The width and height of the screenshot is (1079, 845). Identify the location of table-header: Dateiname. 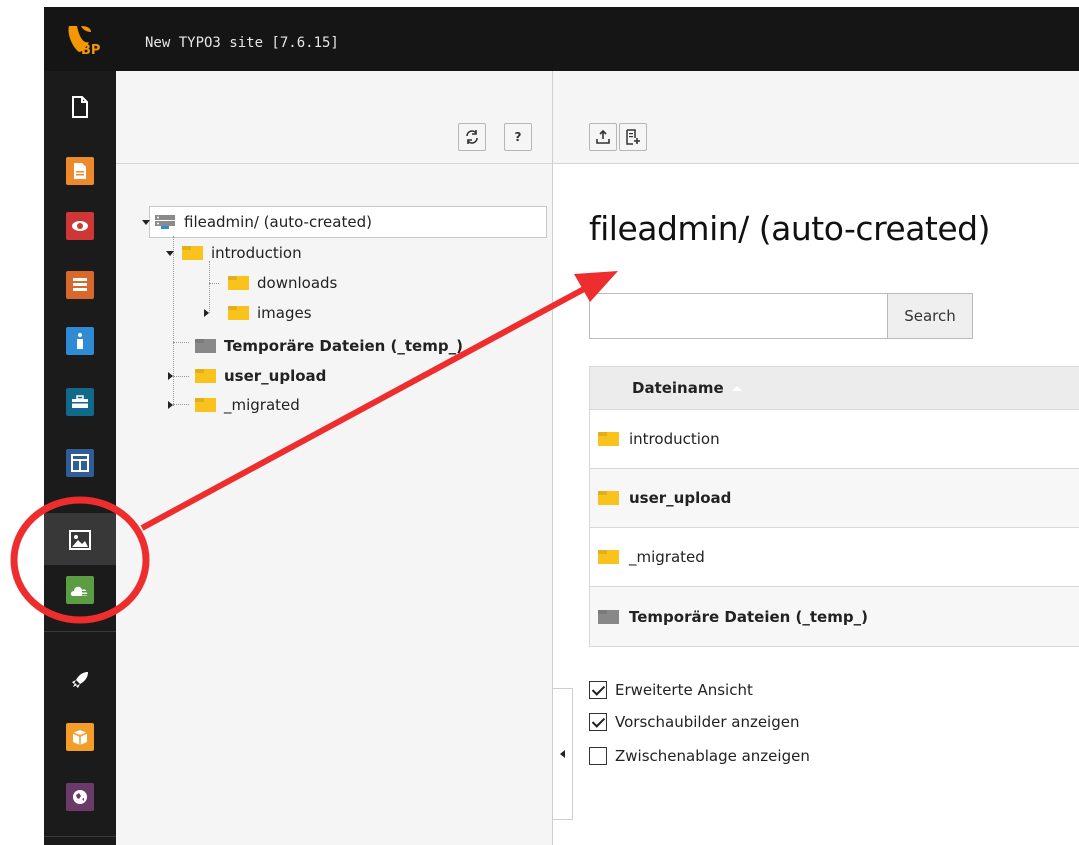
(834, 388).